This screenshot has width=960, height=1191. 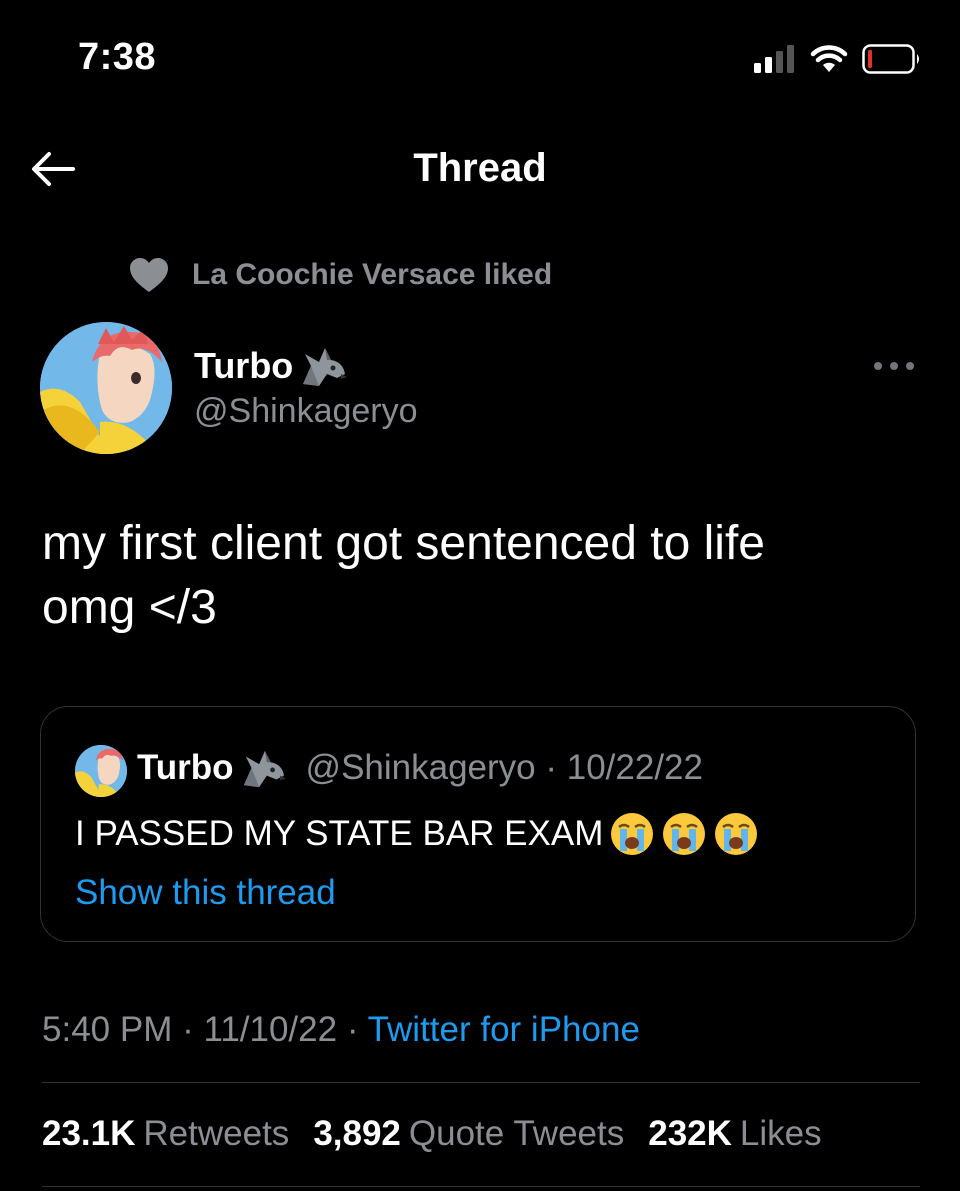 What do you see at coordinates (216, 1133) in the screenshot?
I see `retweets-label: Retweets` at bounding box center [216, 1133].